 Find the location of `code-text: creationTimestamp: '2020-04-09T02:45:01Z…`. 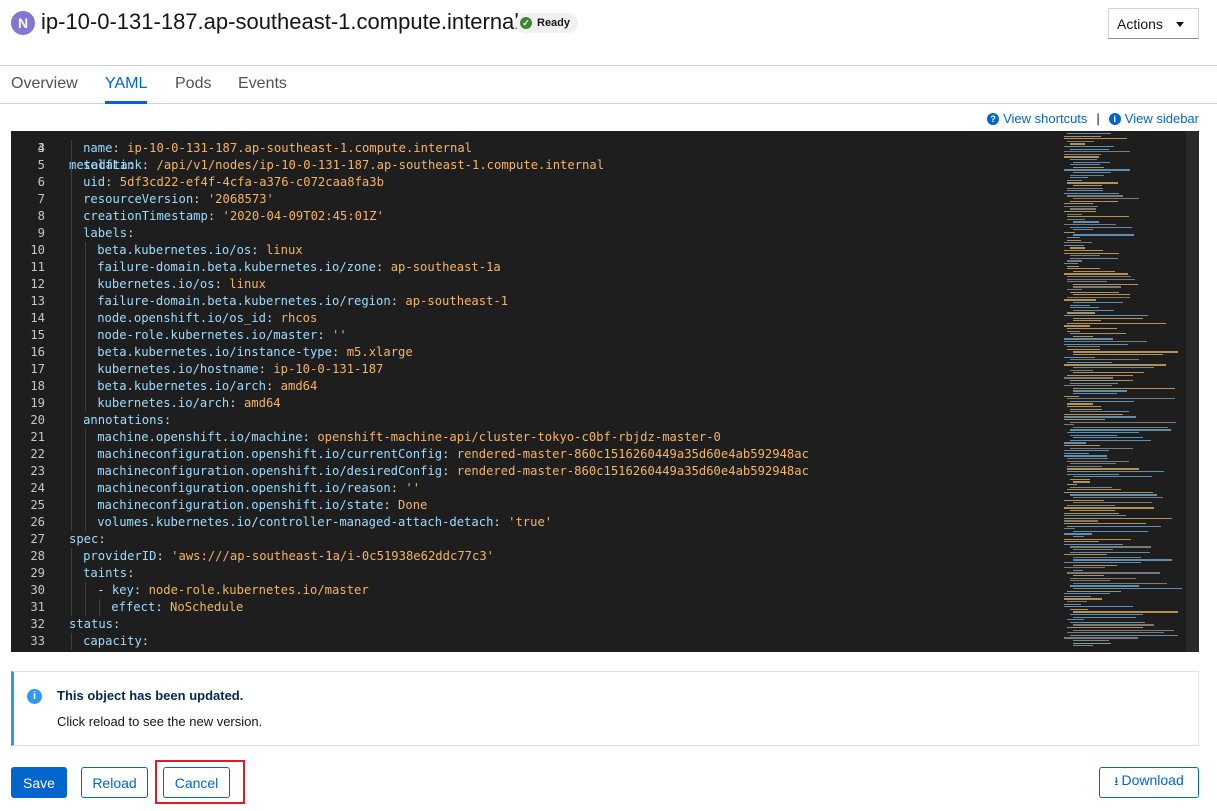

code-text: creationTimestamp: '2020-04-09T02:45:01Z… is located at coordinates (233, 216).